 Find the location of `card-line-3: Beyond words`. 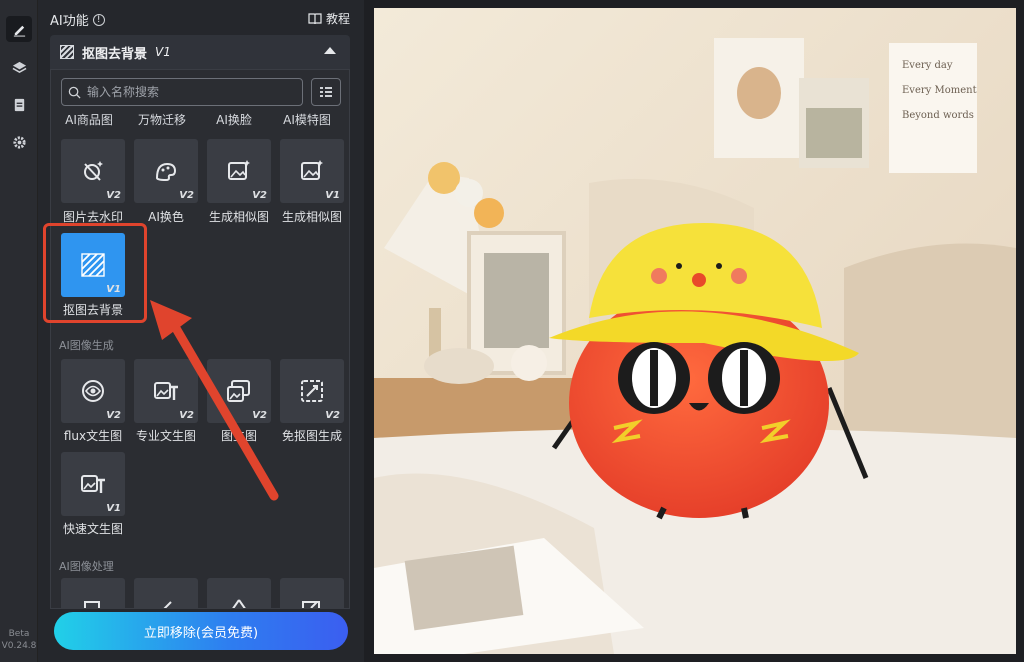

card-line-3: Beyond words is located at coordinates (938, 115).